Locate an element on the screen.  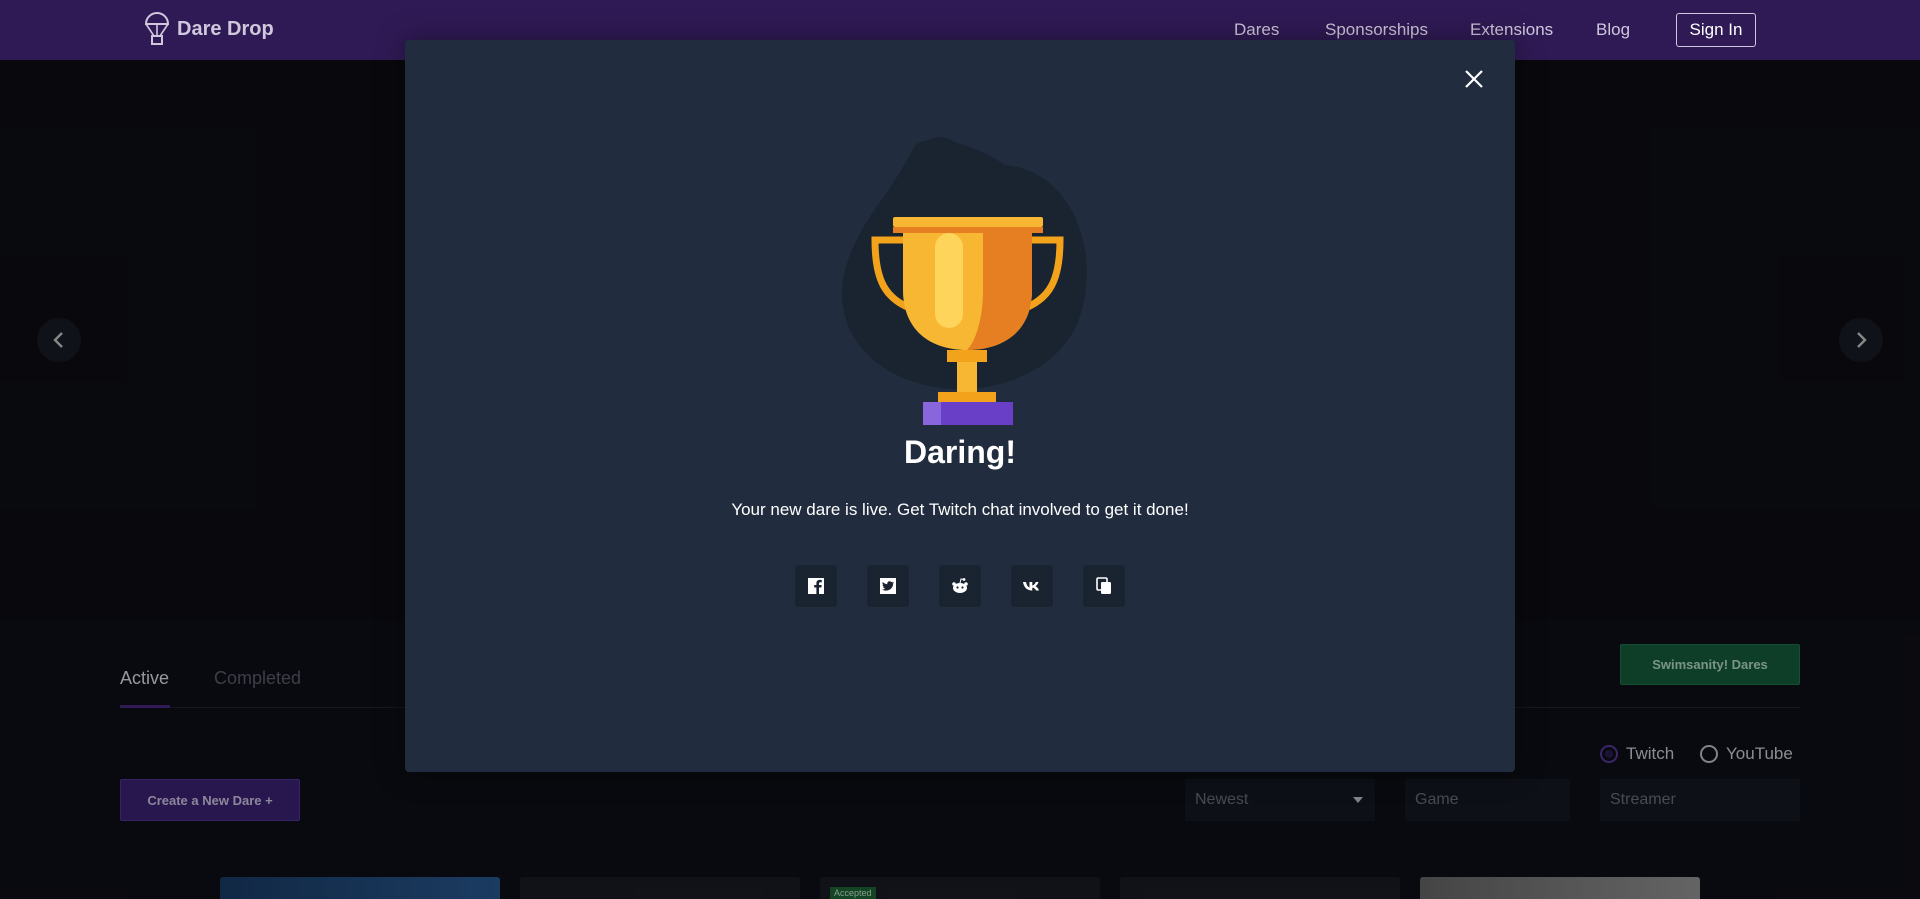
sign-in-button: Sign In is located at coordinates (1716, 30).